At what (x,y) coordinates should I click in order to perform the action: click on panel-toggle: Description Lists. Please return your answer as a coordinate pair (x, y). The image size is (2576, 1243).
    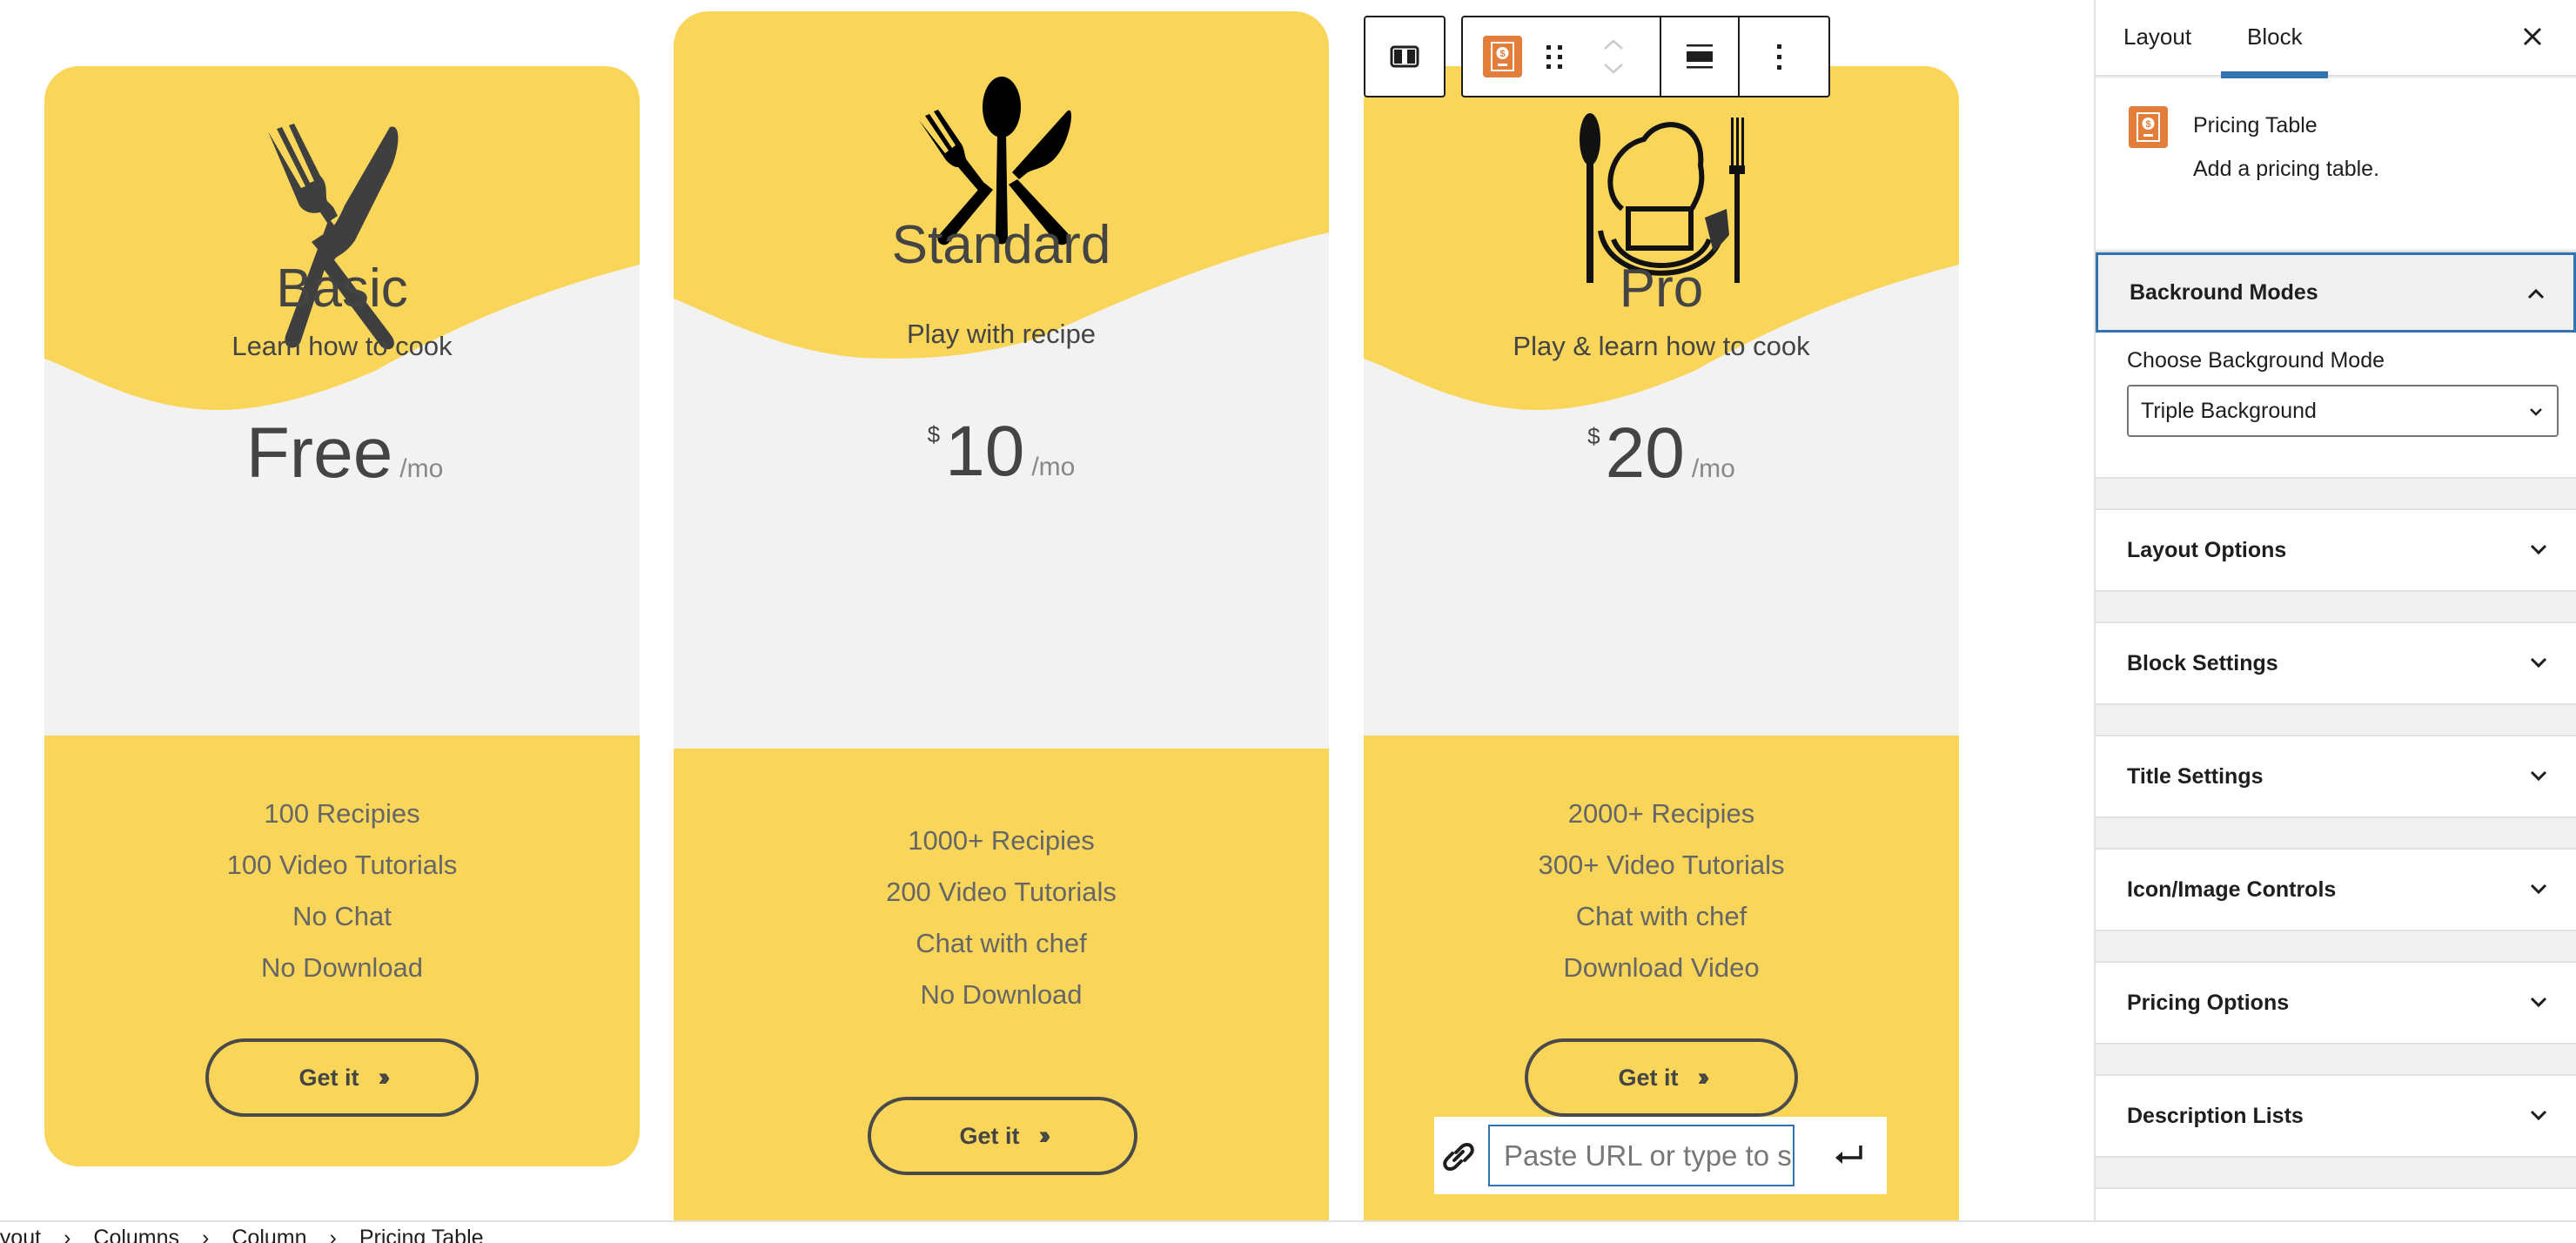
    Looking at the image, I should click on (2336, 1116).